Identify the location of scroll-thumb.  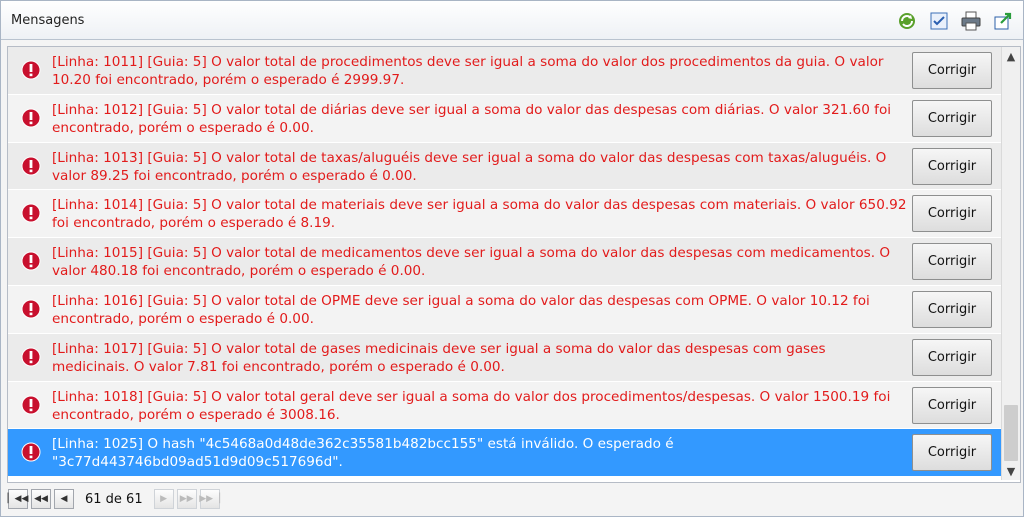
(1011, 433).